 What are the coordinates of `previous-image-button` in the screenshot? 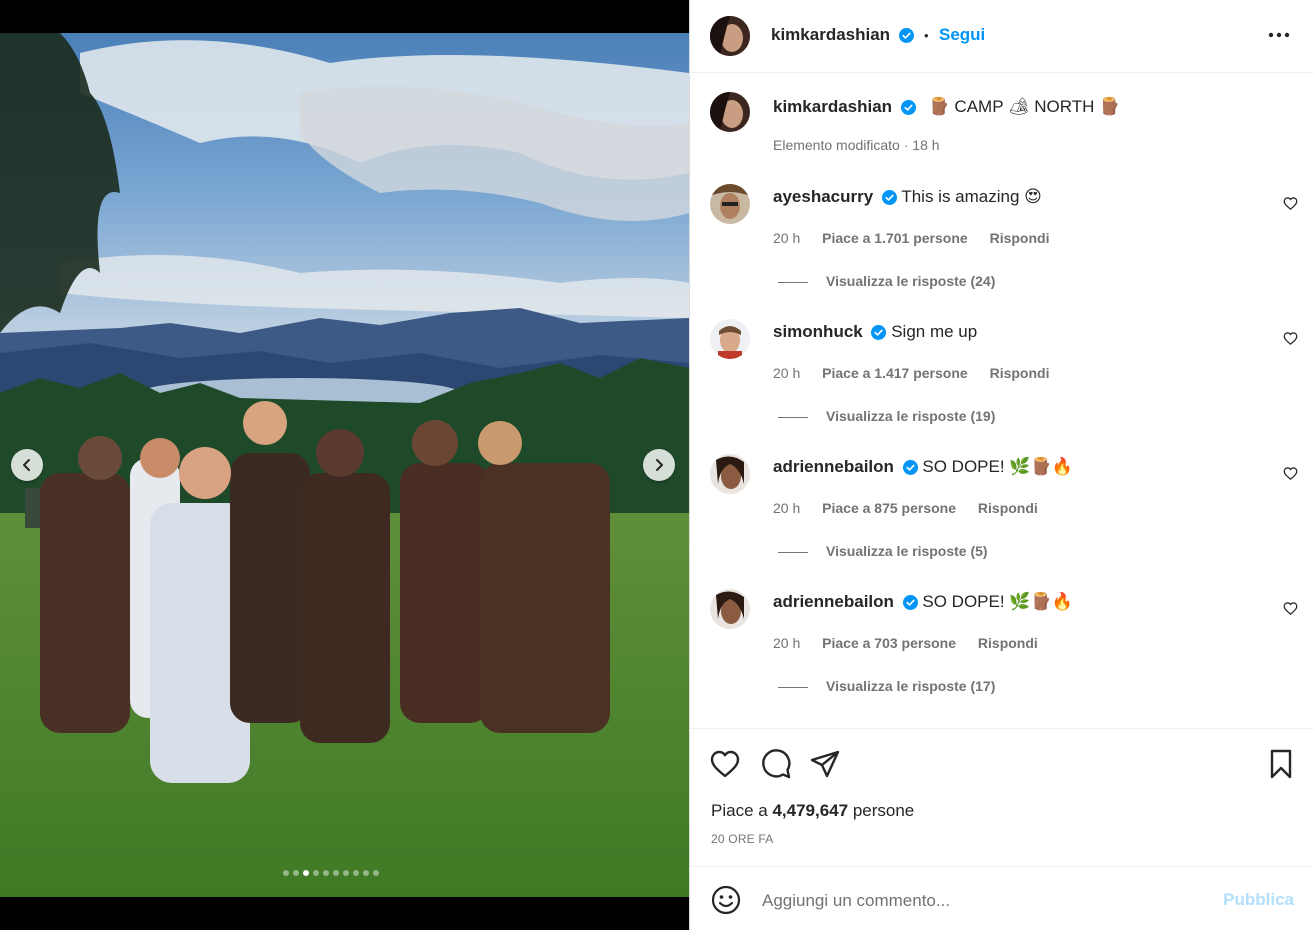 It's located at (27, 465).